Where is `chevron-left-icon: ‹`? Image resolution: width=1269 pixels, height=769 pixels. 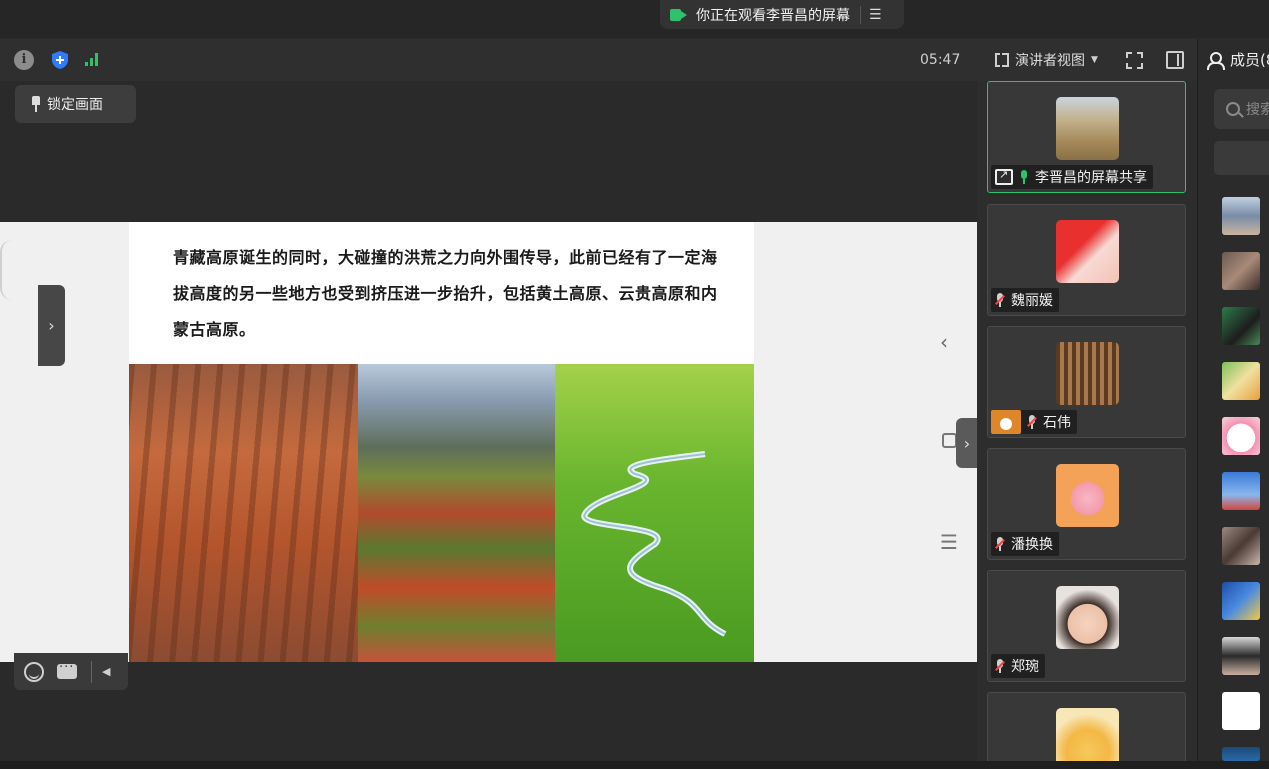 chevron-left-icon: ‹ is located at coordinates (944, 342).